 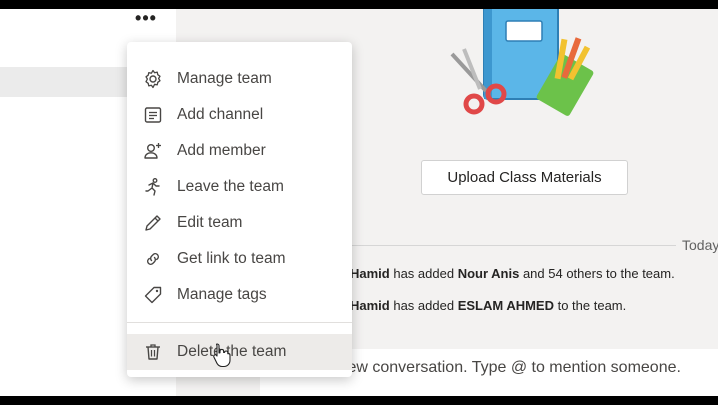 What do you see at coordinates (597, 273) in the screenshot?
I see `activity-text: and 54 others to the team.` at bounding box center [597, 273].